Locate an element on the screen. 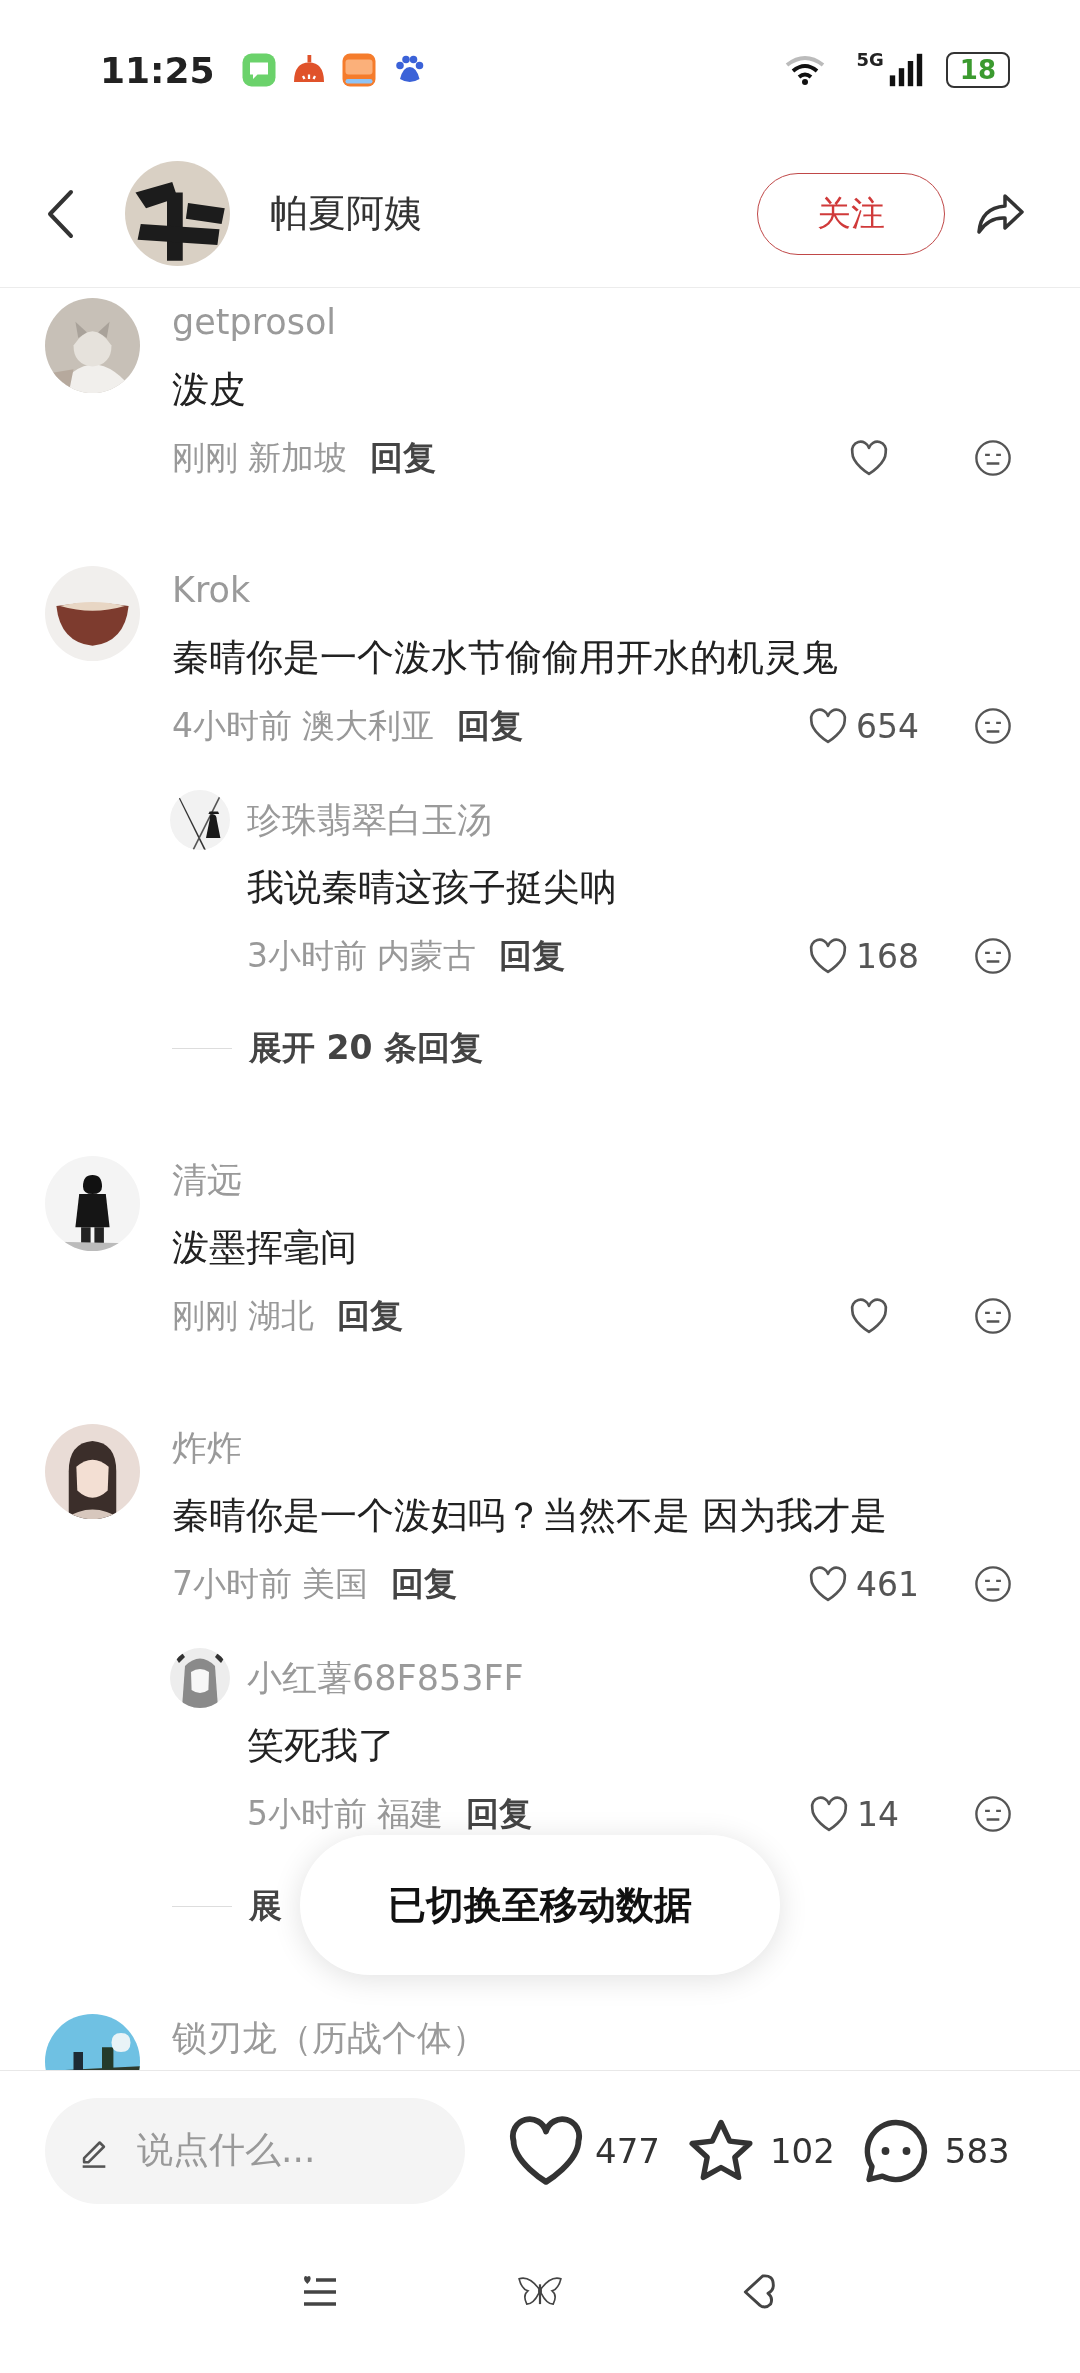 The image size is (1080, 2373). author-name: 帕夏阿姨 is located at coordinates (346, 213).